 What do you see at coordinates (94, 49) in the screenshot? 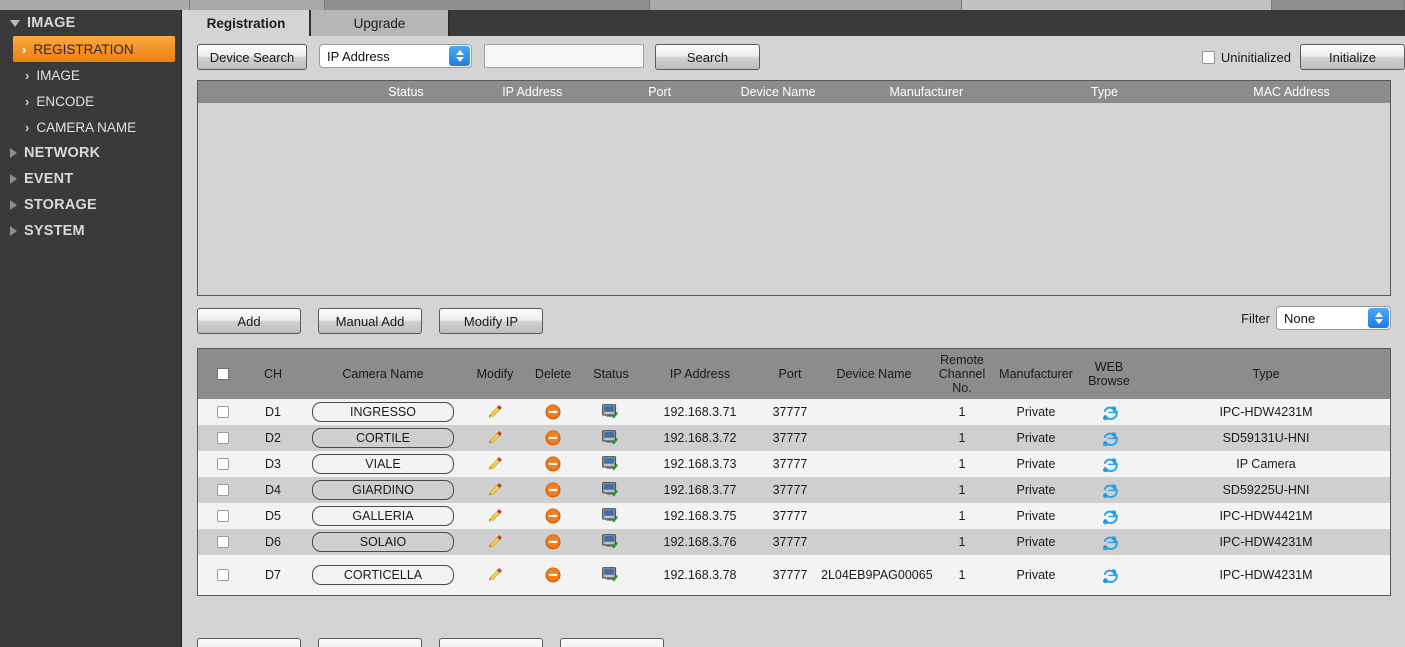
I see `sidebar-item-registration: › REGISTRATION` at bounding box center [94, 49].